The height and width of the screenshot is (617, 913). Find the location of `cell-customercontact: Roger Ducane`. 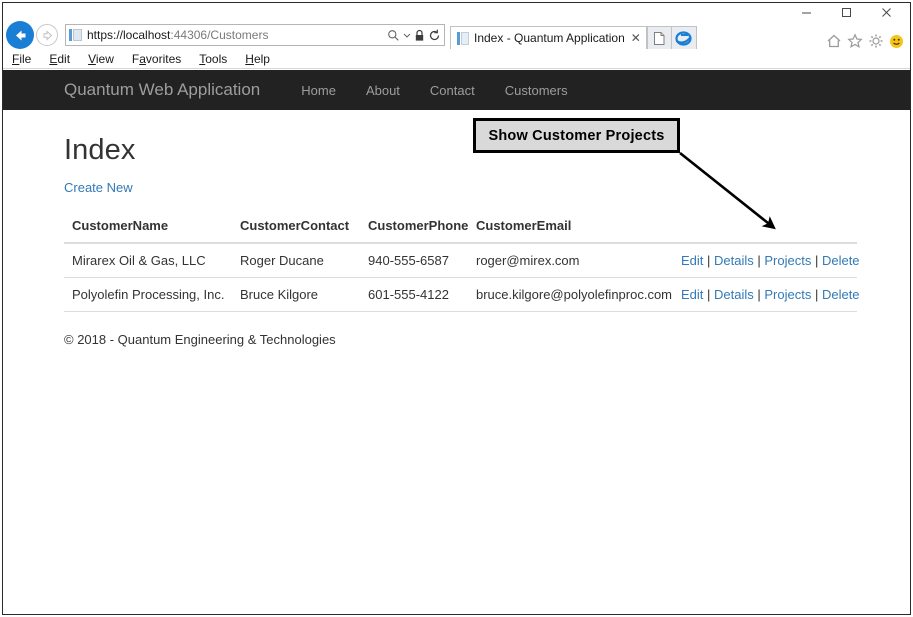

cell-customercontact: Roger Ducane is located at coordinates (282, 260).